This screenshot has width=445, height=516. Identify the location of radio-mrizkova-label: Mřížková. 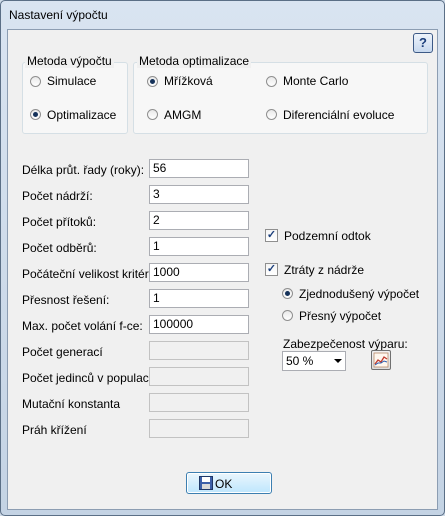
(188, 81).